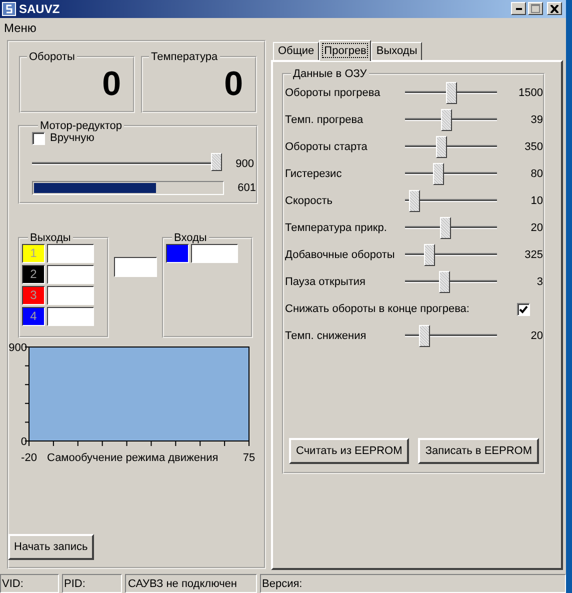  I want to click on group-title: Температура, so click(184, 56).